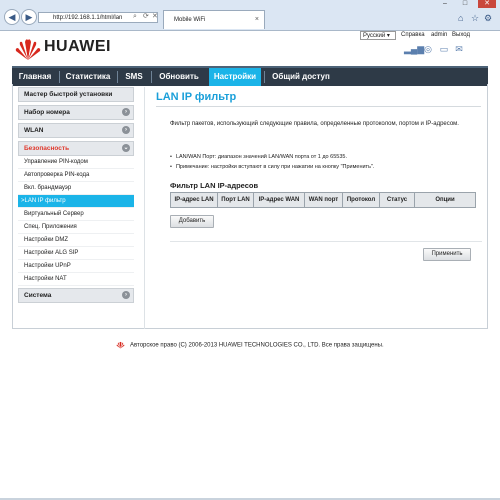 This screenshot has height=500, width=500. Describe the element at coordinates (126, 148) in the screenshot. I see `chevron-down-icon: ⌄` at that location.